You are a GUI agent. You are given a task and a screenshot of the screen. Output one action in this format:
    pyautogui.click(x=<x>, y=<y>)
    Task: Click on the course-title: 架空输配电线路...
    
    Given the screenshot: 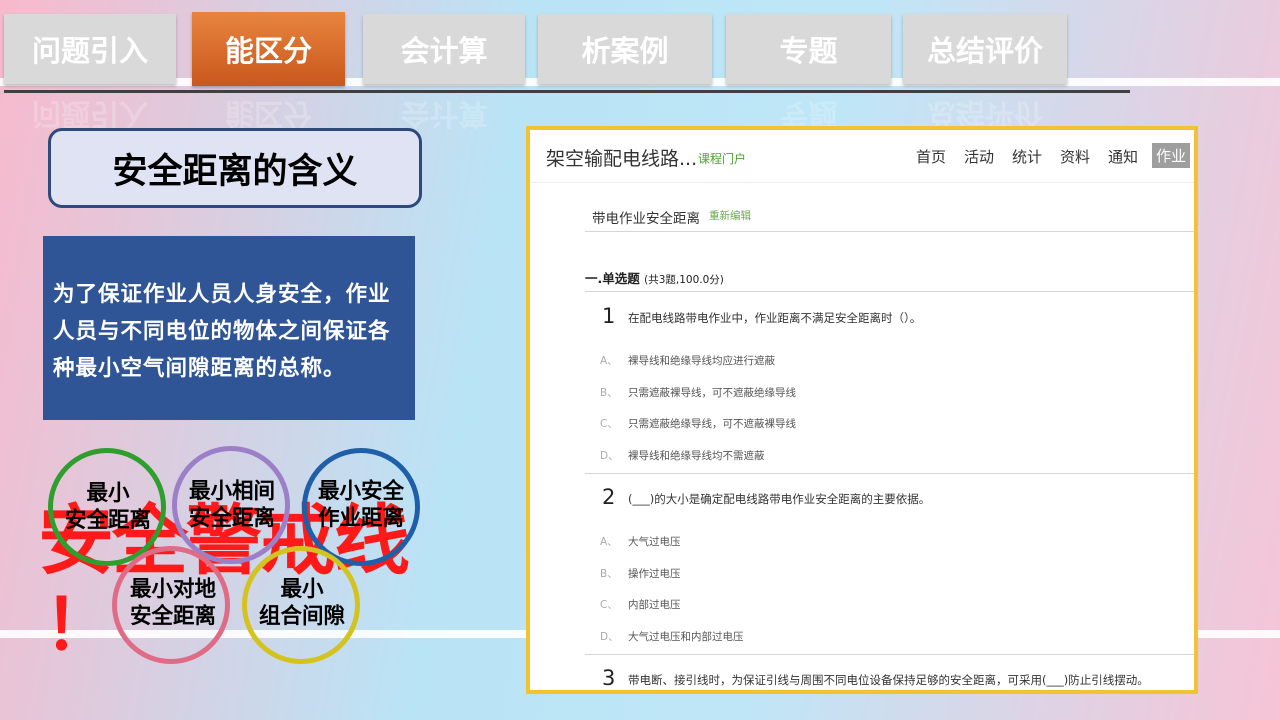 What is the action you would take?
    pyautogui.click(x=621, y=157)
    